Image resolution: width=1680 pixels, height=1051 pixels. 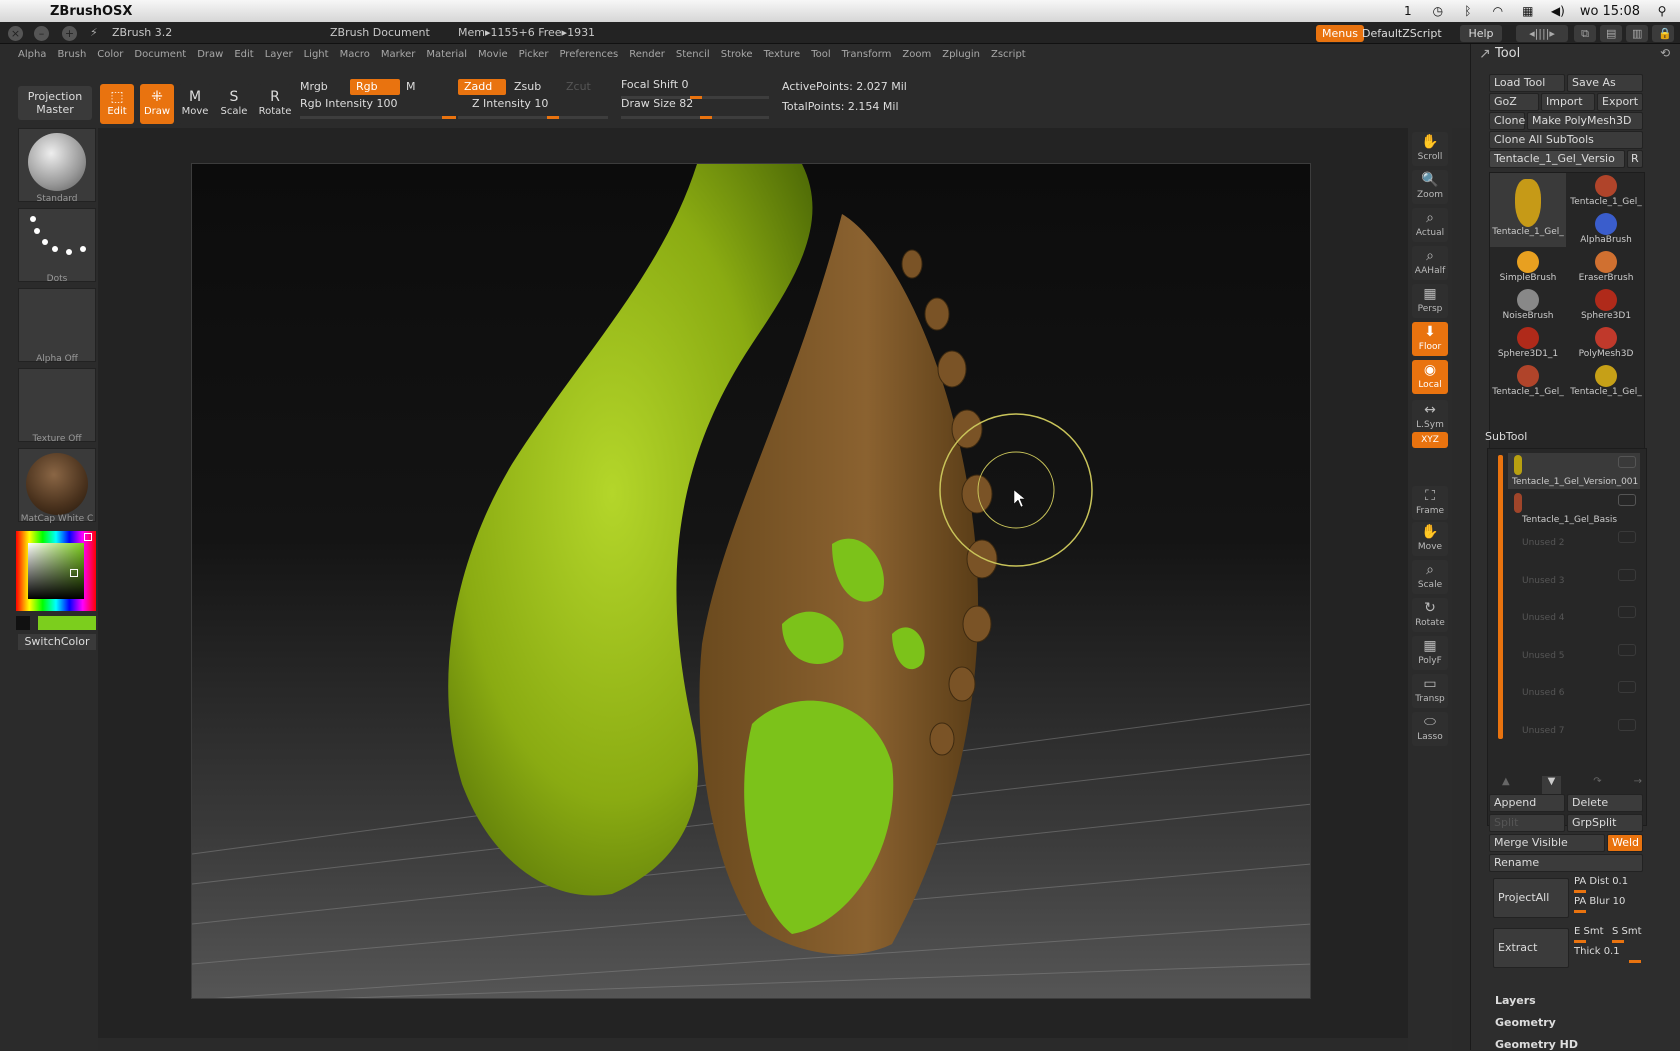 What do you see at coordinates (1611, 33) in the screenshot?
I see `layout-icon: ▤` at bounding box center [1611, 33].